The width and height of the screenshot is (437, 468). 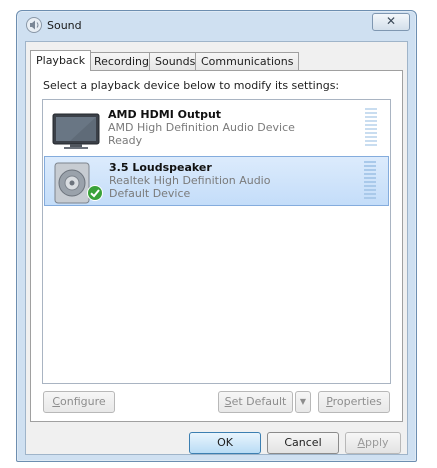 I want to click on device-description: AMD High Definition Audio Device, so click(x=201, y=127).